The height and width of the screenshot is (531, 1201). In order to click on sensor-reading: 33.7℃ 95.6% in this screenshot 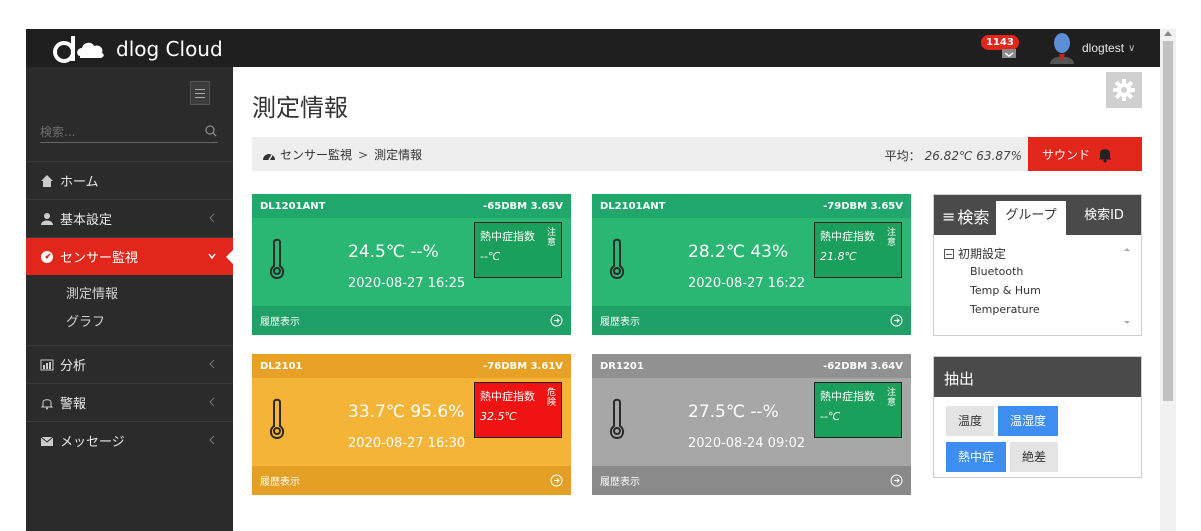, I will do `click(406, 412)`.